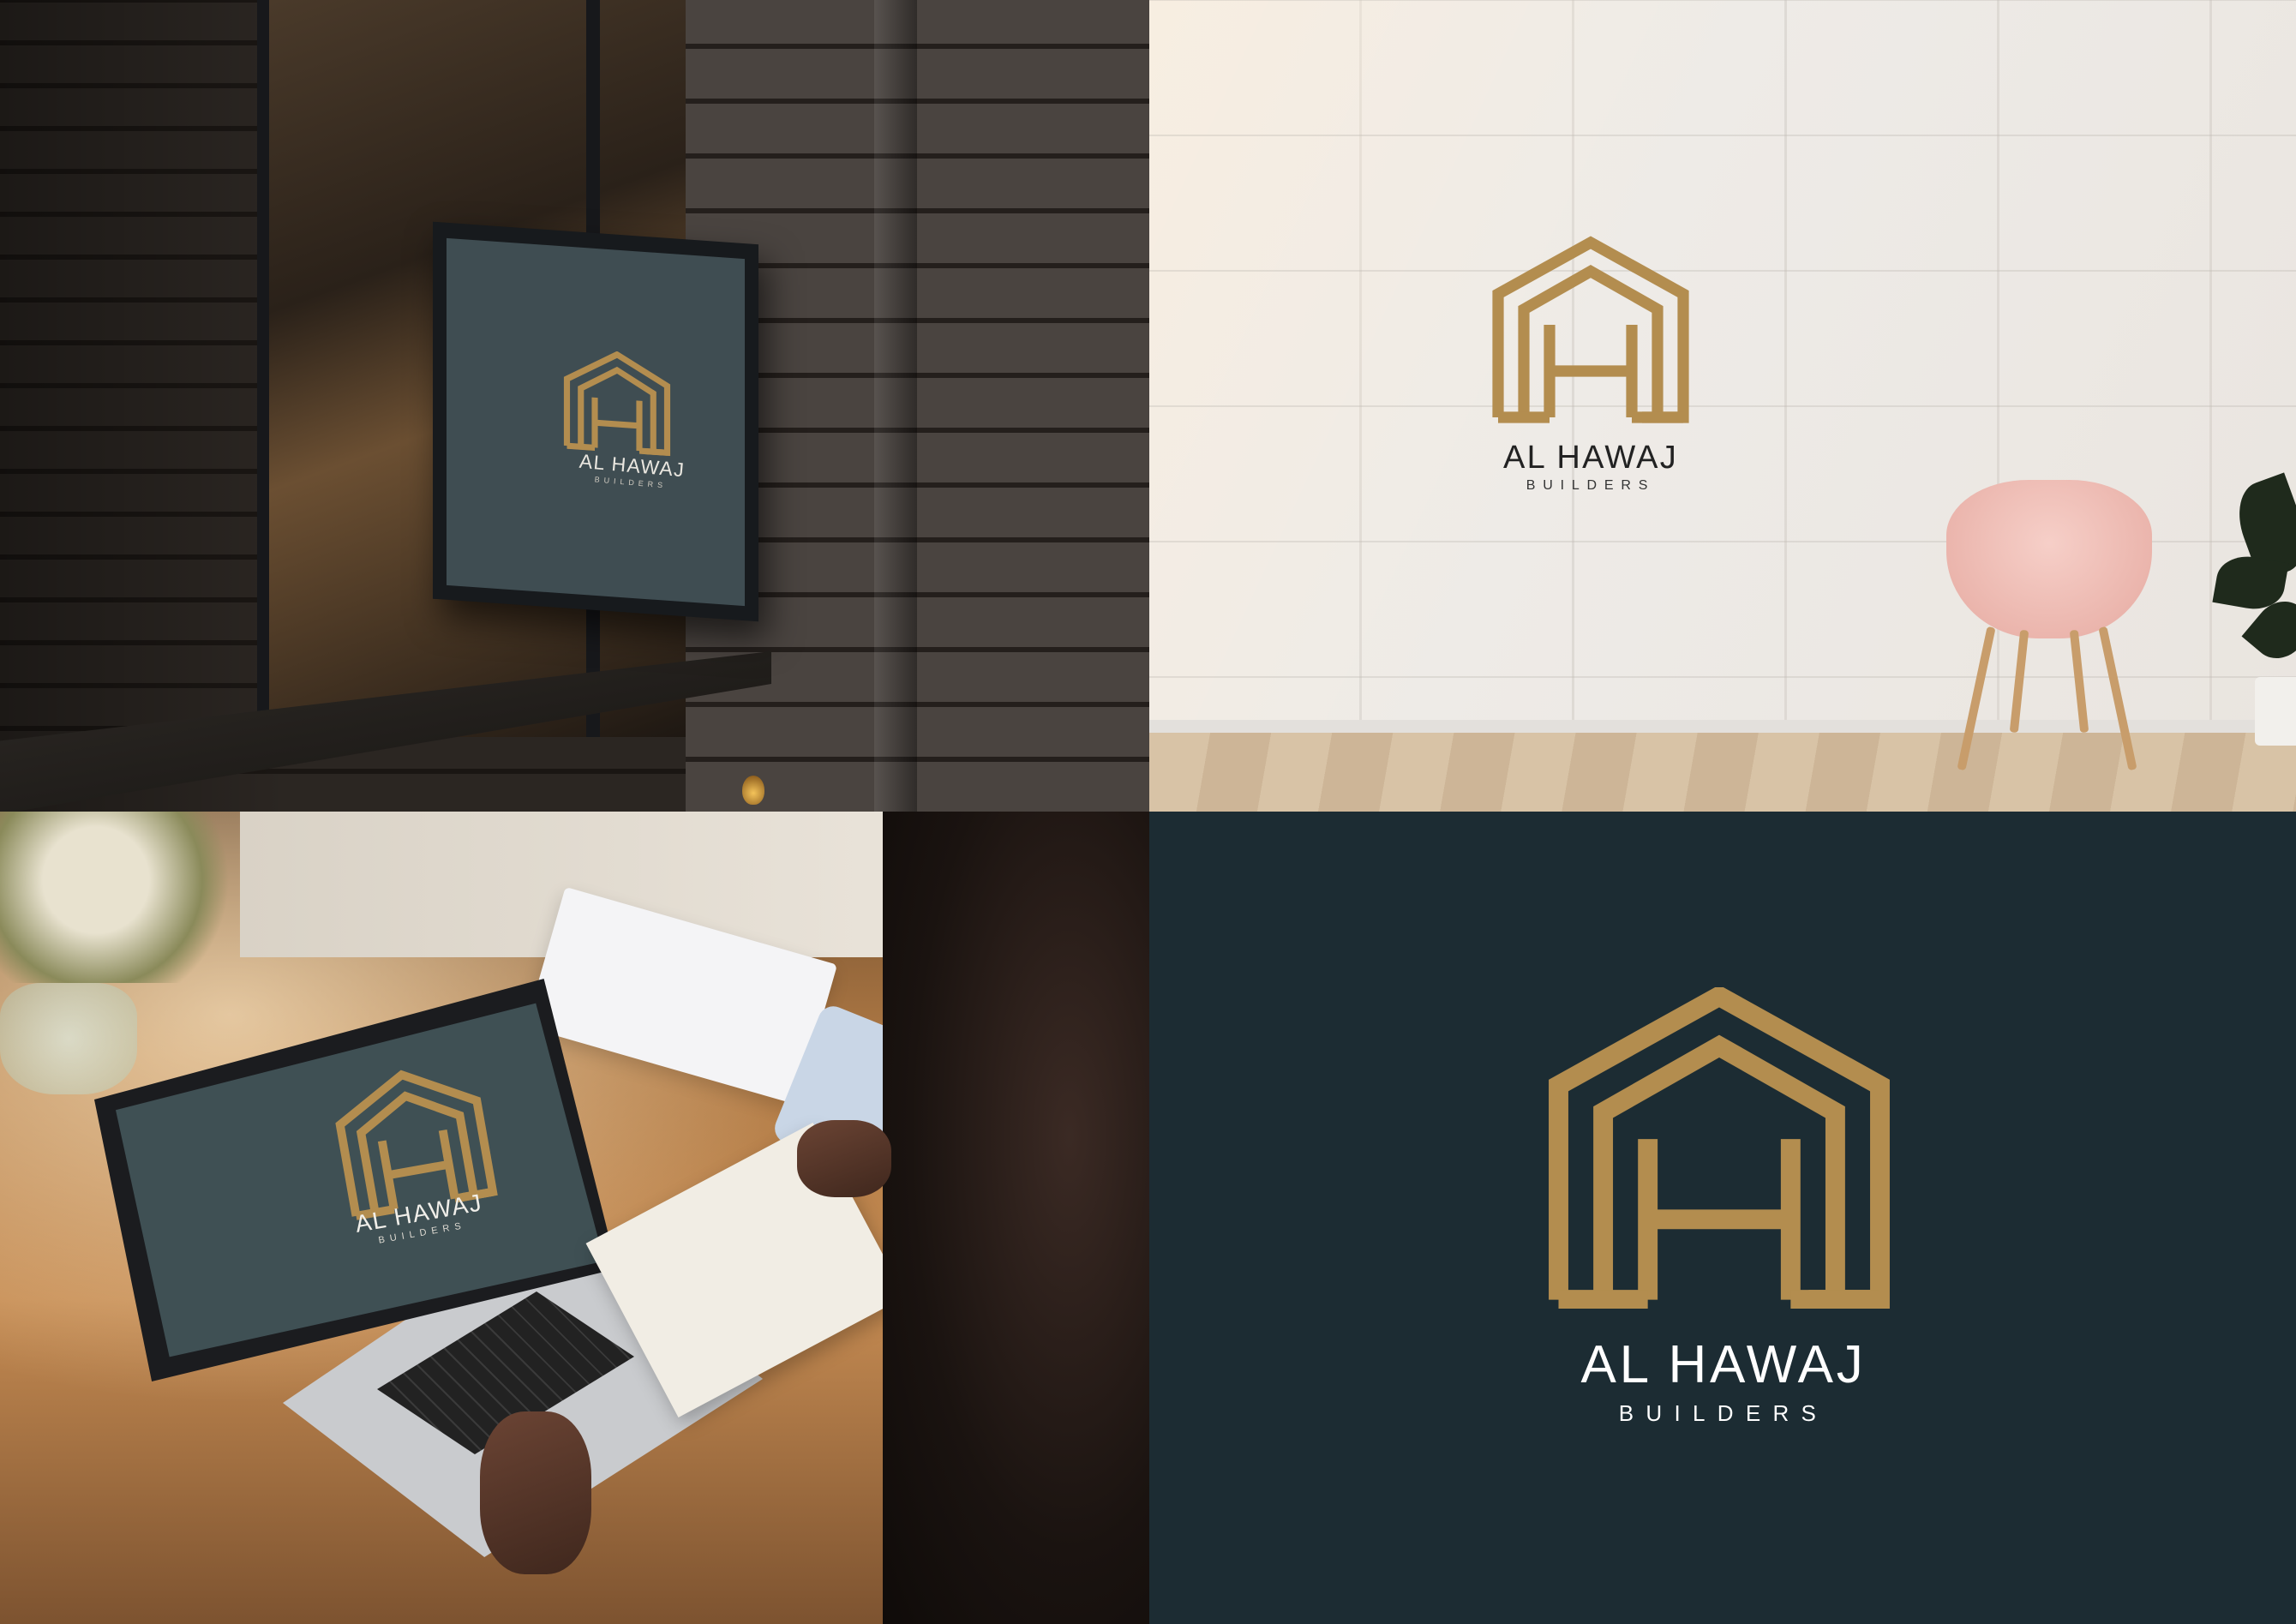 Image resolution: width=2296 pixels, height=1624 pixels. Describe the element at coordinates (2049, 559) in the screenshot. I see `chair-icon` at that location.